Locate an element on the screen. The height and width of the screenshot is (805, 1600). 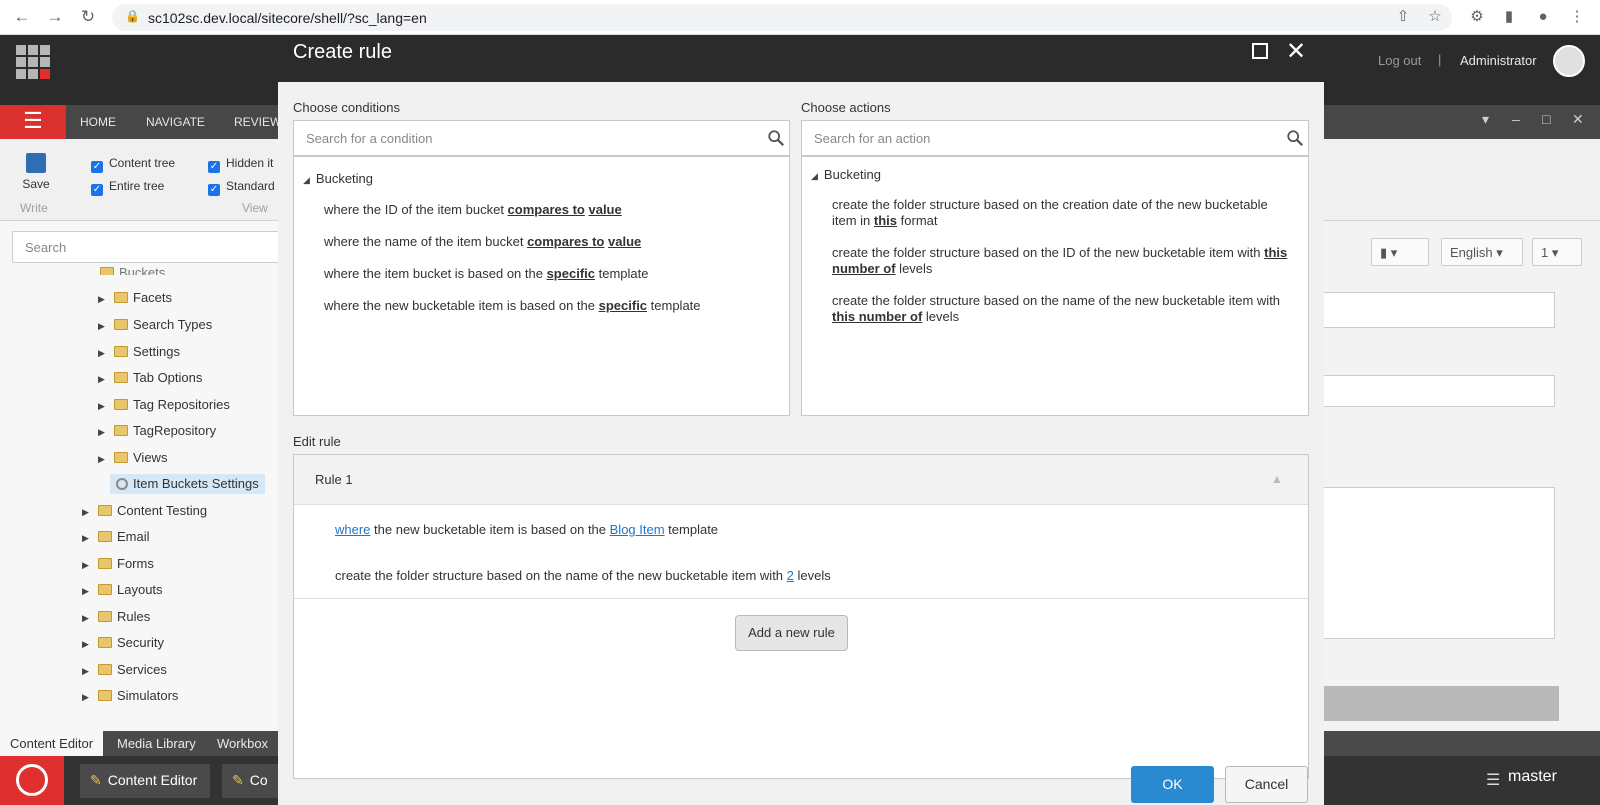
bookmark-star-icon: ☆ is located at coordinates (1435, 17).